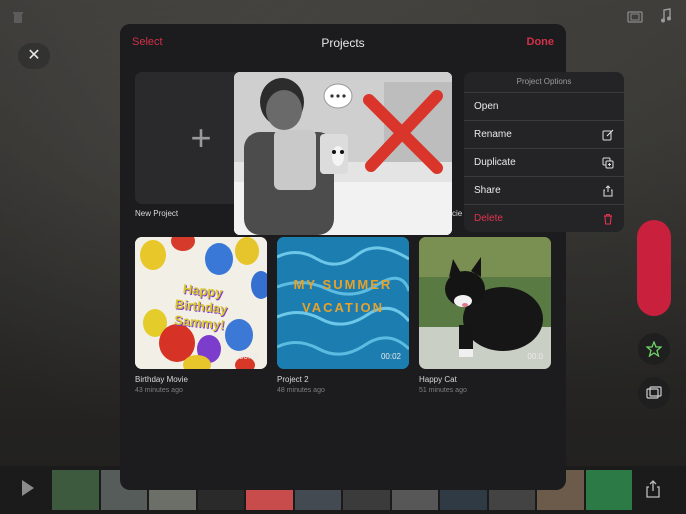  What do you see at coordinates (666, 17) in the screenshot?
I see `music-note-icon` at bounding box center [666, 17].